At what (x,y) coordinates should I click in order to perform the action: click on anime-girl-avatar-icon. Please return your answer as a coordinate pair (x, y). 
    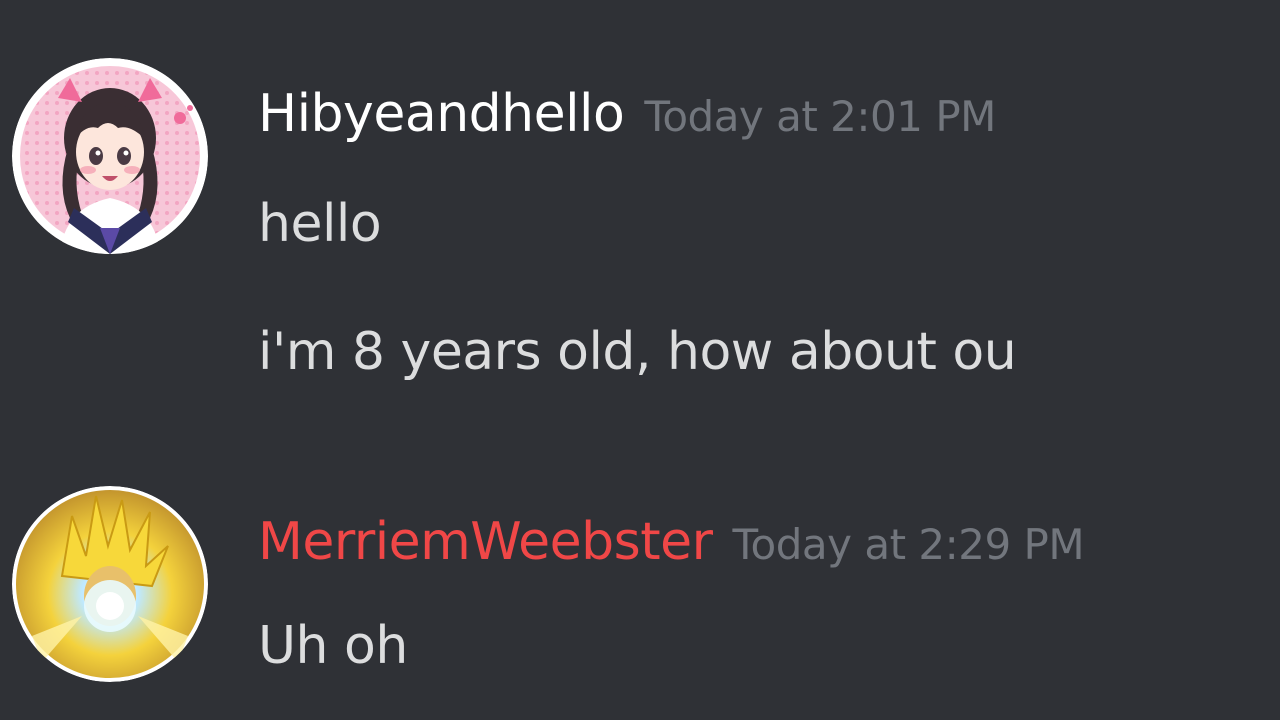
    Looking at the image, I should click on (110, 156).